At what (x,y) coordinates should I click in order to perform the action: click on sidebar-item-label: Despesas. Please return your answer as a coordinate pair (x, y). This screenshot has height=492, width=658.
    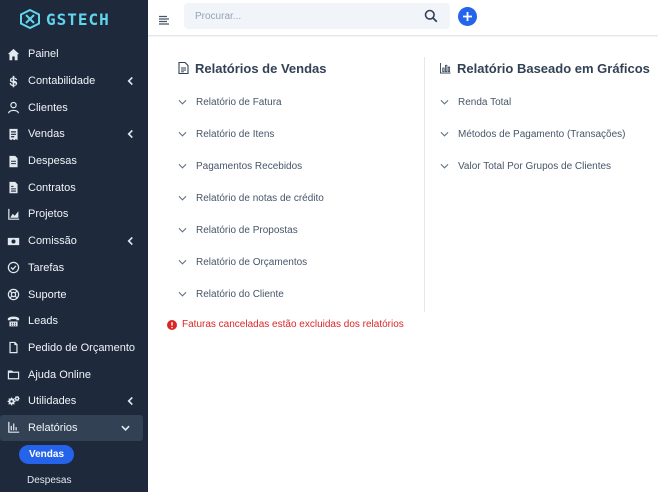
    Looking at the image, I should click on (52, 161).